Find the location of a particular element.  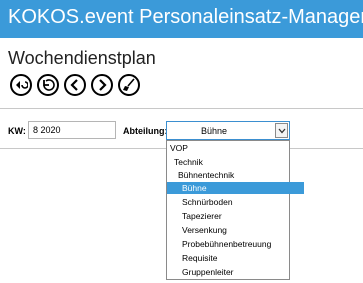

next-icon is located at coordinates (103, 85).